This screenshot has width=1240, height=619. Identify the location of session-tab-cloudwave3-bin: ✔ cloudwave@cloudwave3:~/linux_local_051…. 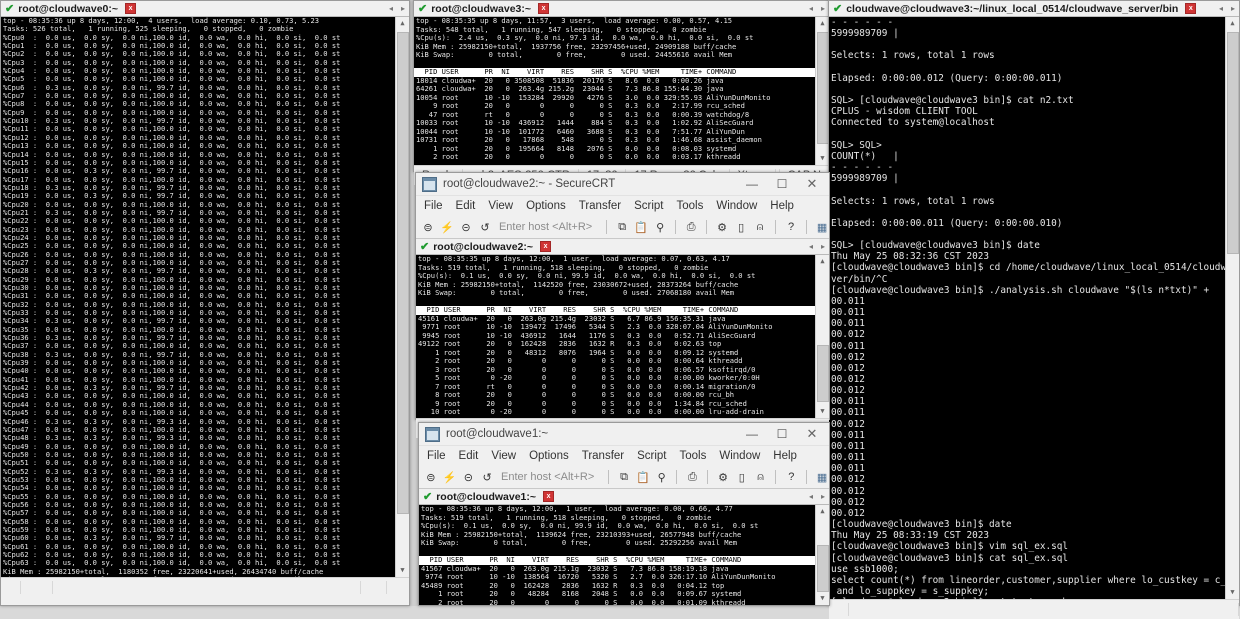
(1015, 8).